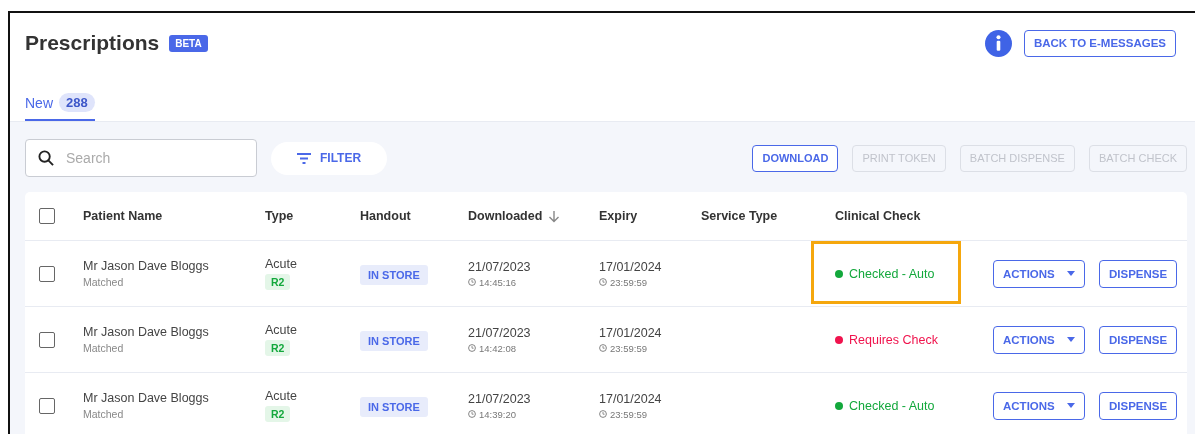 The image size is (1195, 434). Describe the element at coordinates (279, 216) in the screenshot. I see `column-header: Type` at that location.